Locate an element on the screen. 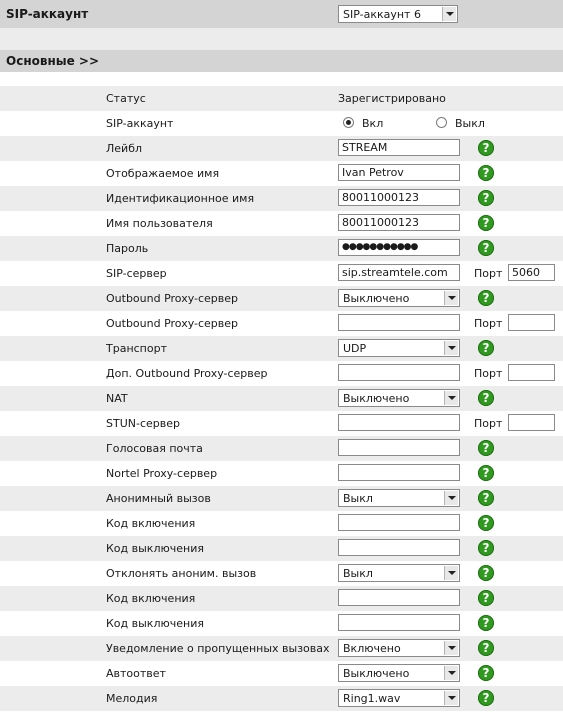  row-anon-off-code: Код выключения ? is located at coordinates (281, 548).